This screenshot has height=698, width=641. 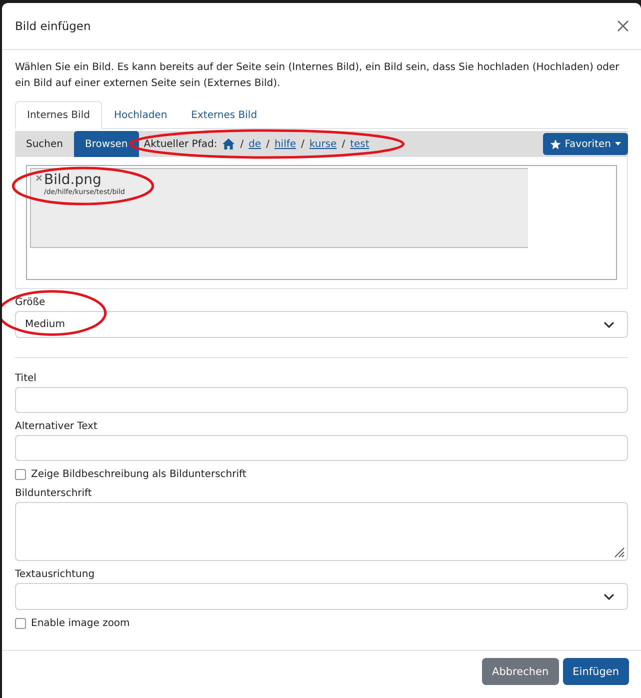 I want to click on favorites-button: Favoriten, so click(x=585, y=144).